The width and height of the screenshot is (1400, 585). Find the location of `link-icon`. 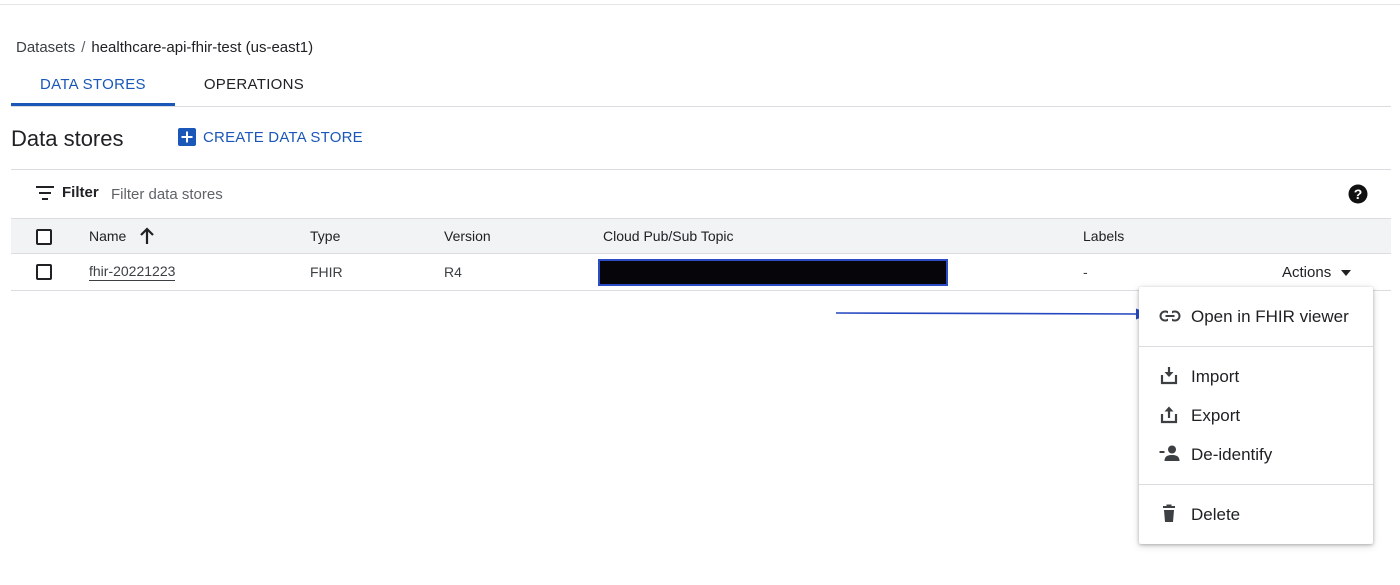

link-icon is located at coordinates (1170, 316).